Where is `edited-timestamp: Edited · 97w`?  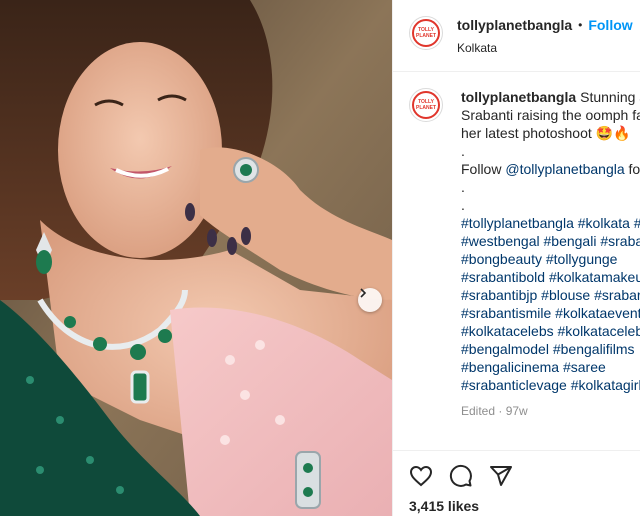
edited-timestamp: Edited · 97w is located at coordinates (494, 411).